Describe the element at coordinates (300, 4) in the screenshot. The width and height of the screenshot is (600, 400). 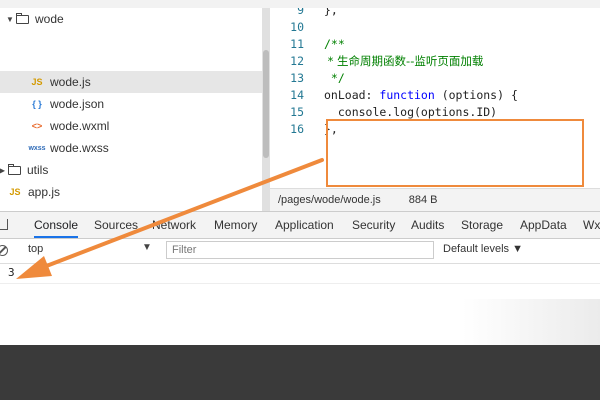
I see `caption-strip` at that location.